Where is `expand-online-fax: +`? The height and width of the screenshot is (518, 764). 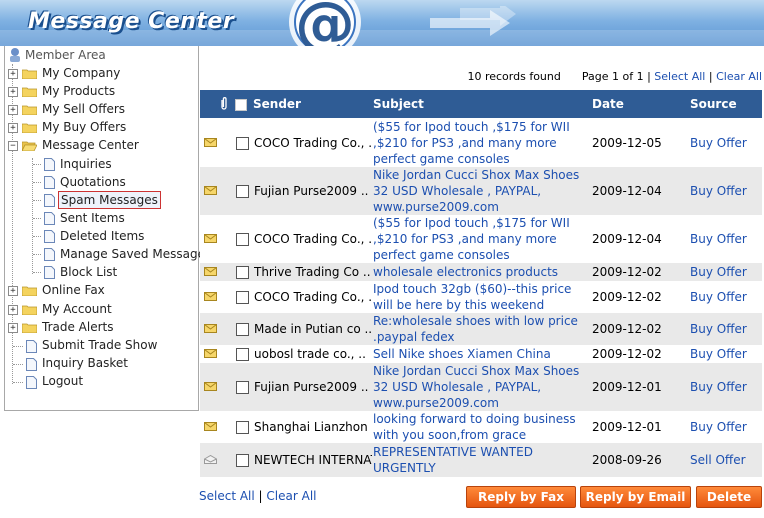
expand-online-fax: + is located at coordinates (13, 291).